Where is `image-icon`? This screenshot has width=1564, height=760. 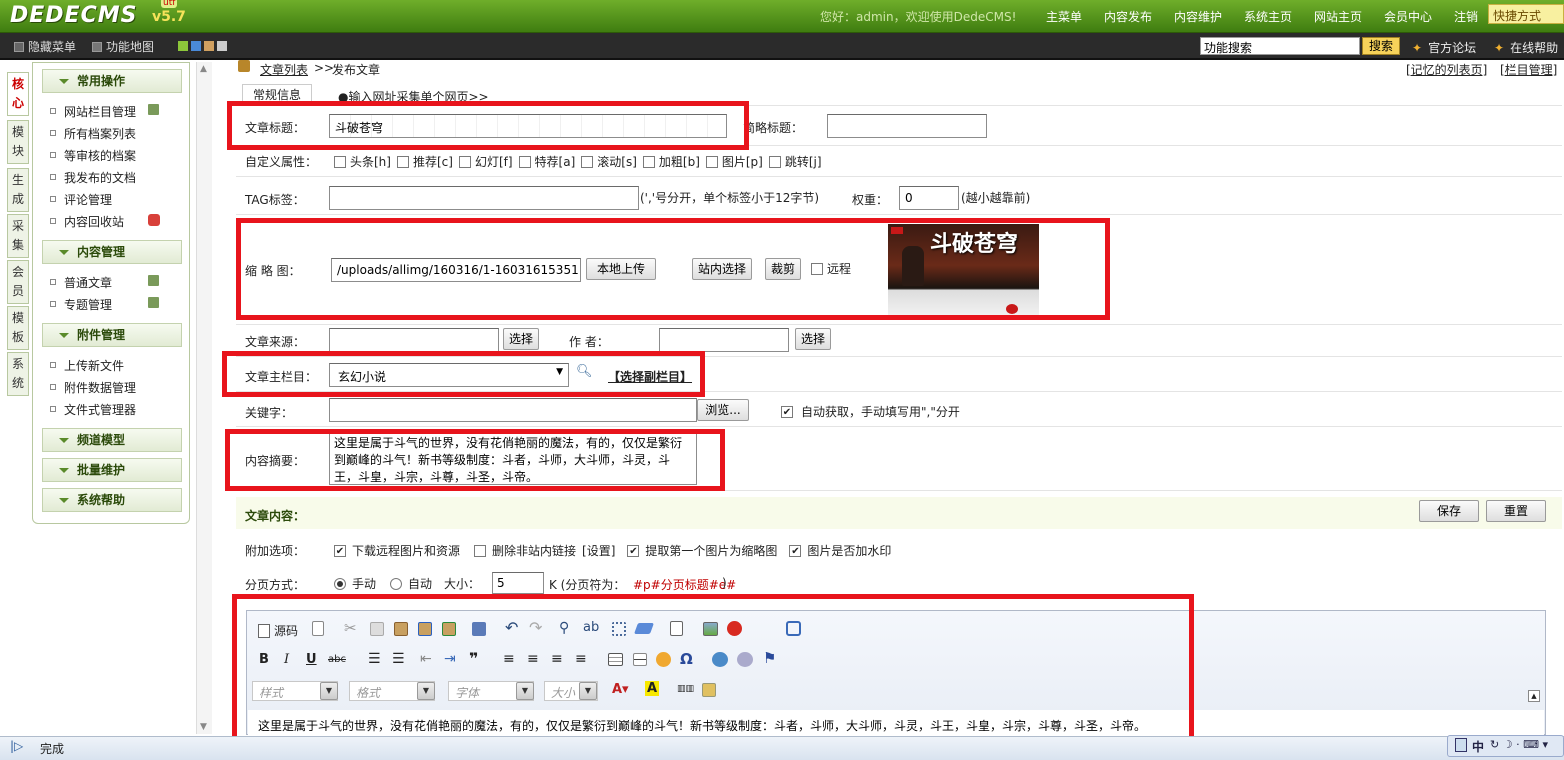 image-icon is located at coordinates (710, 629).